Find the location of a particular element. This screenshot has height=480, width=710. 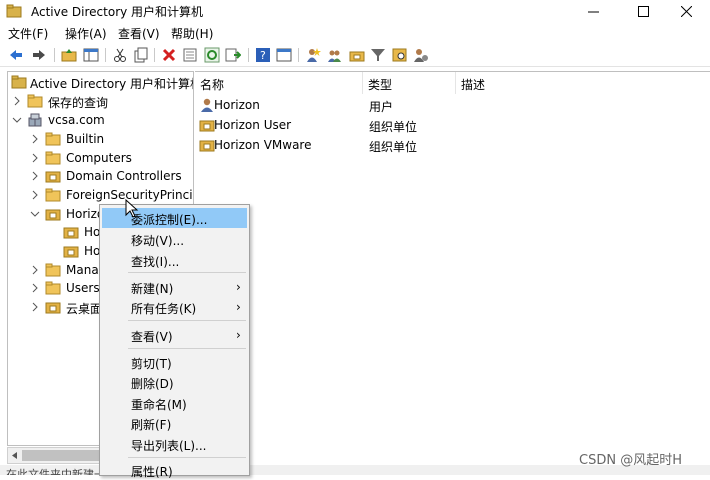

tree-horizon-vmware-label: Ho is located at coordinates (92, 251).